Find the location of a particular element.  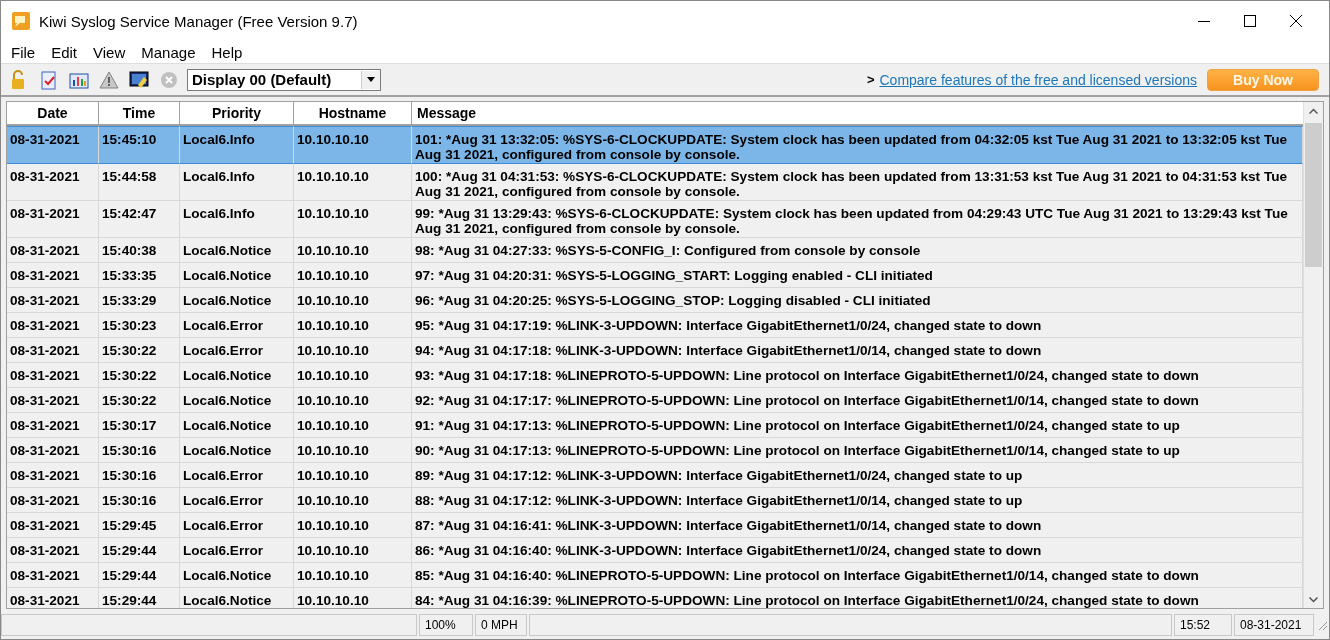

chevron-down-icon is located at coordinates (1313, 599).